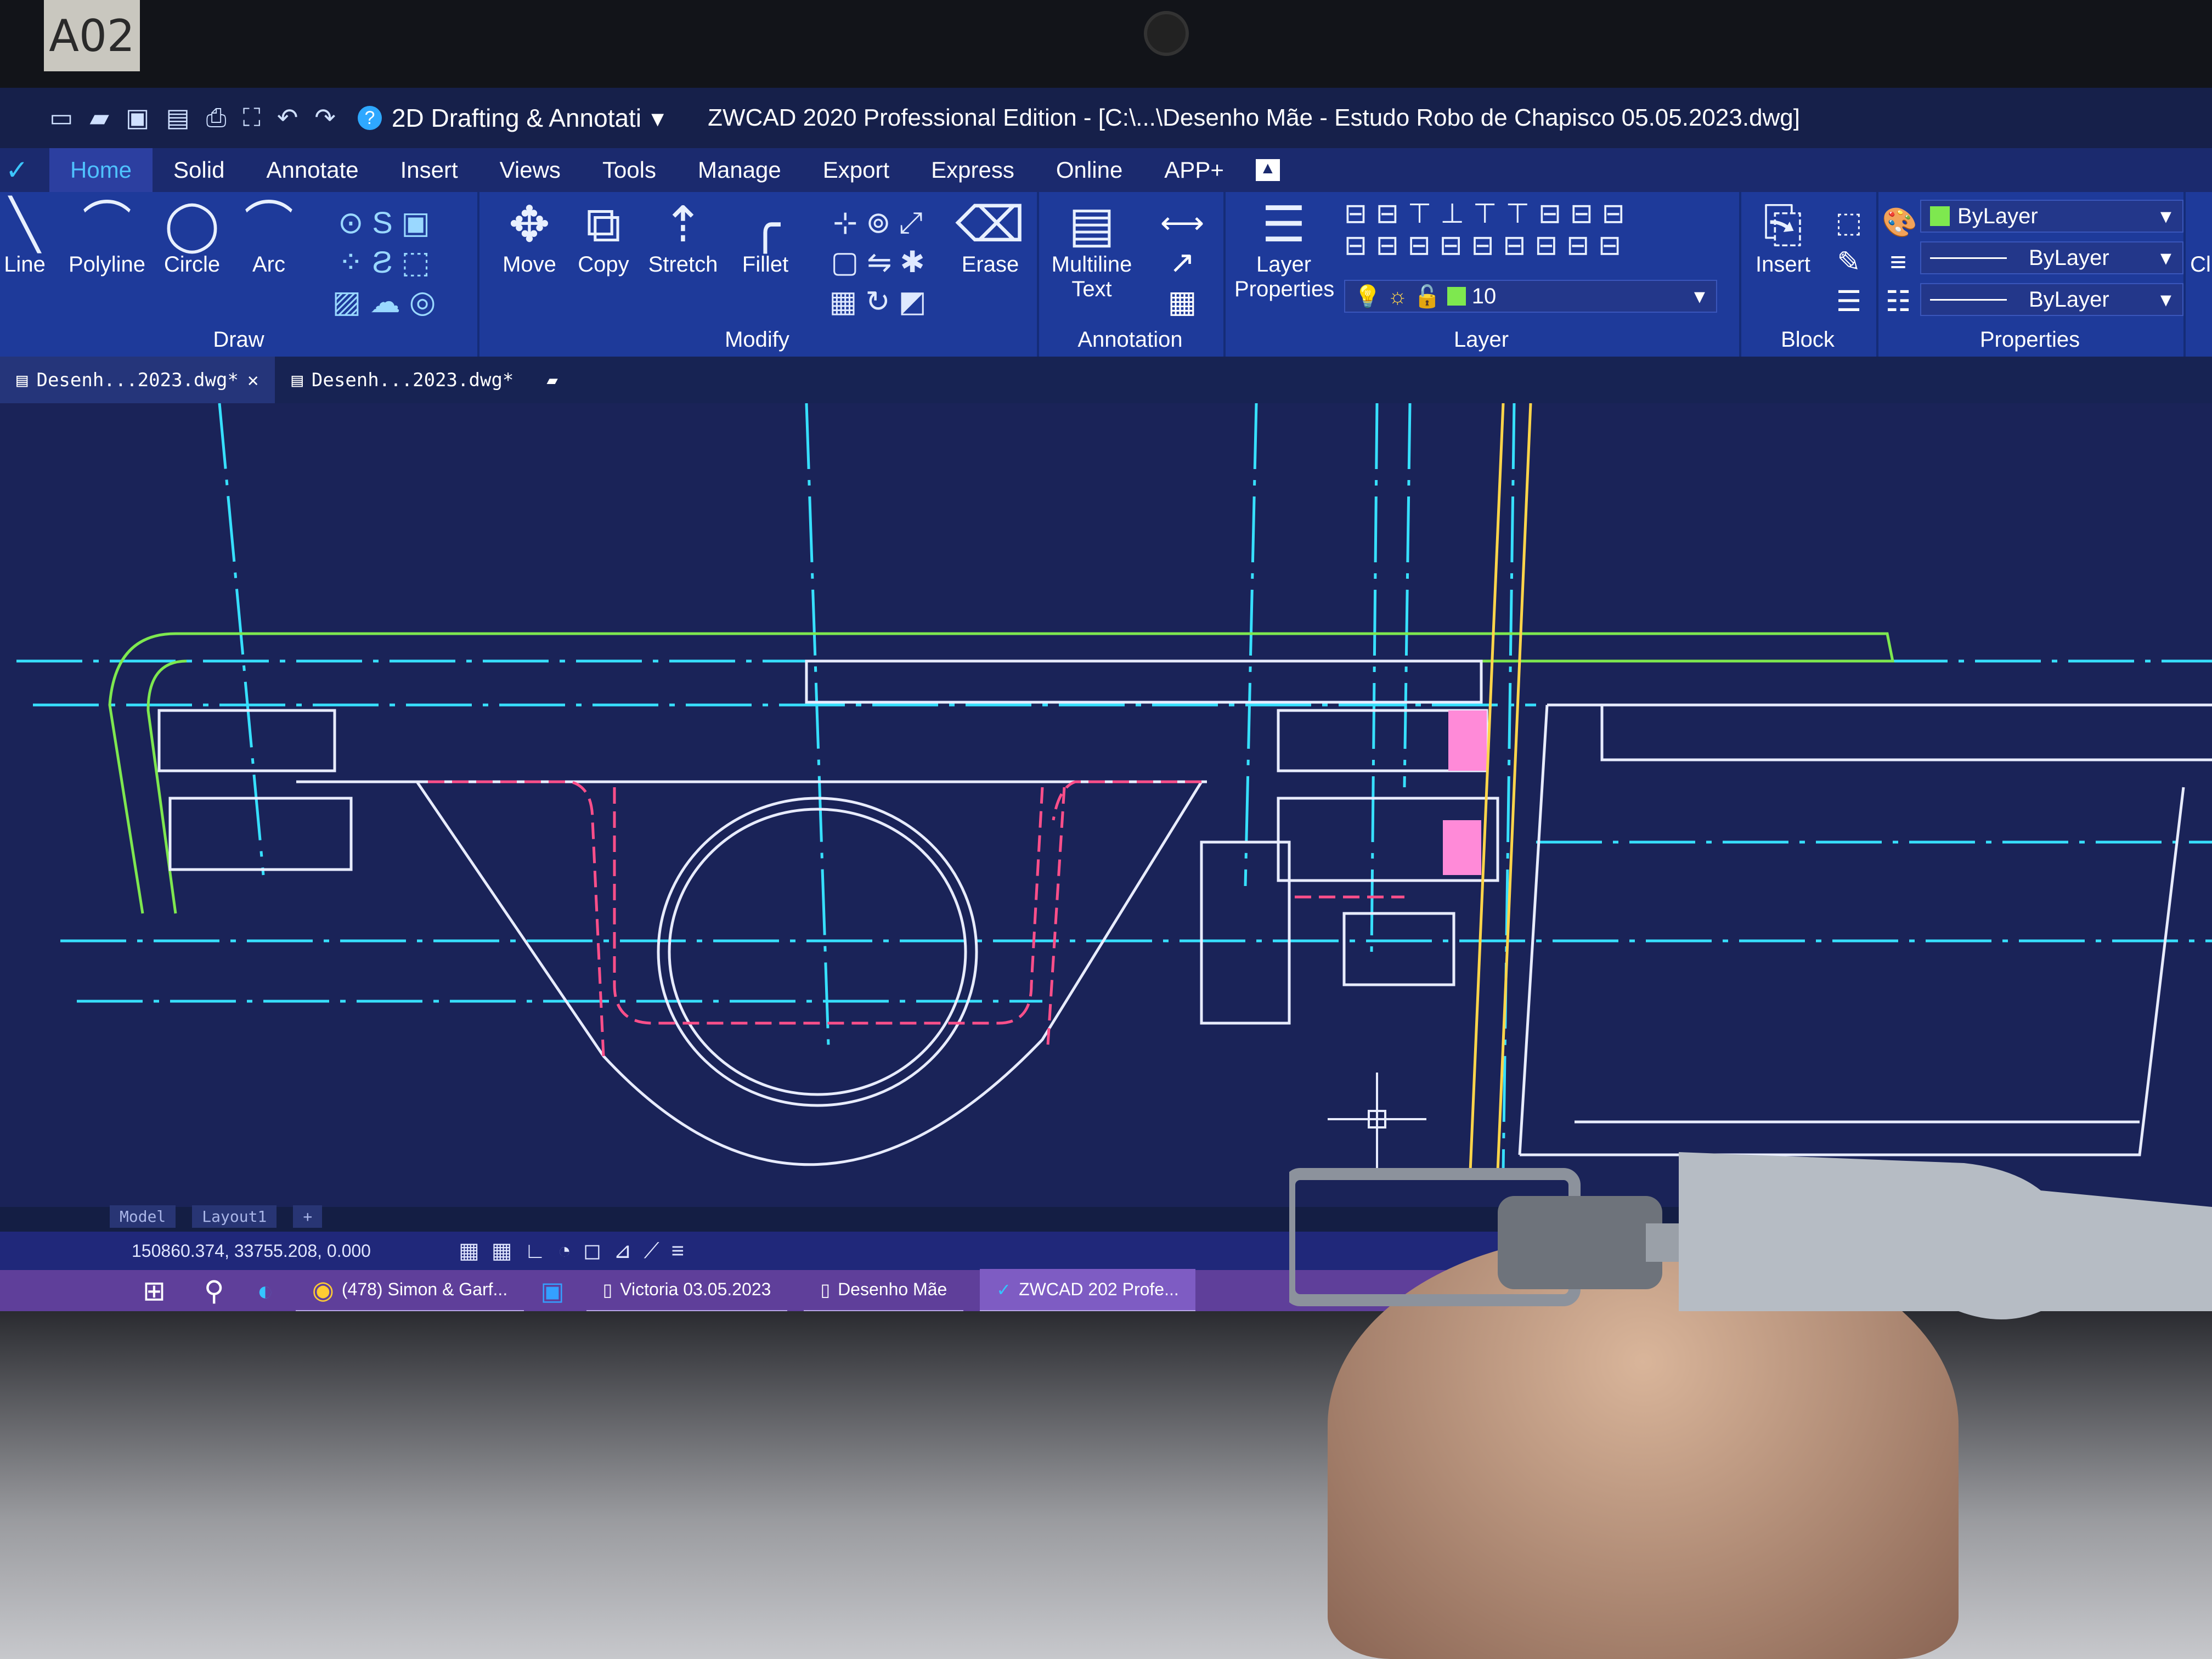  I want to click on tab-views: Views, so click(531, 170).